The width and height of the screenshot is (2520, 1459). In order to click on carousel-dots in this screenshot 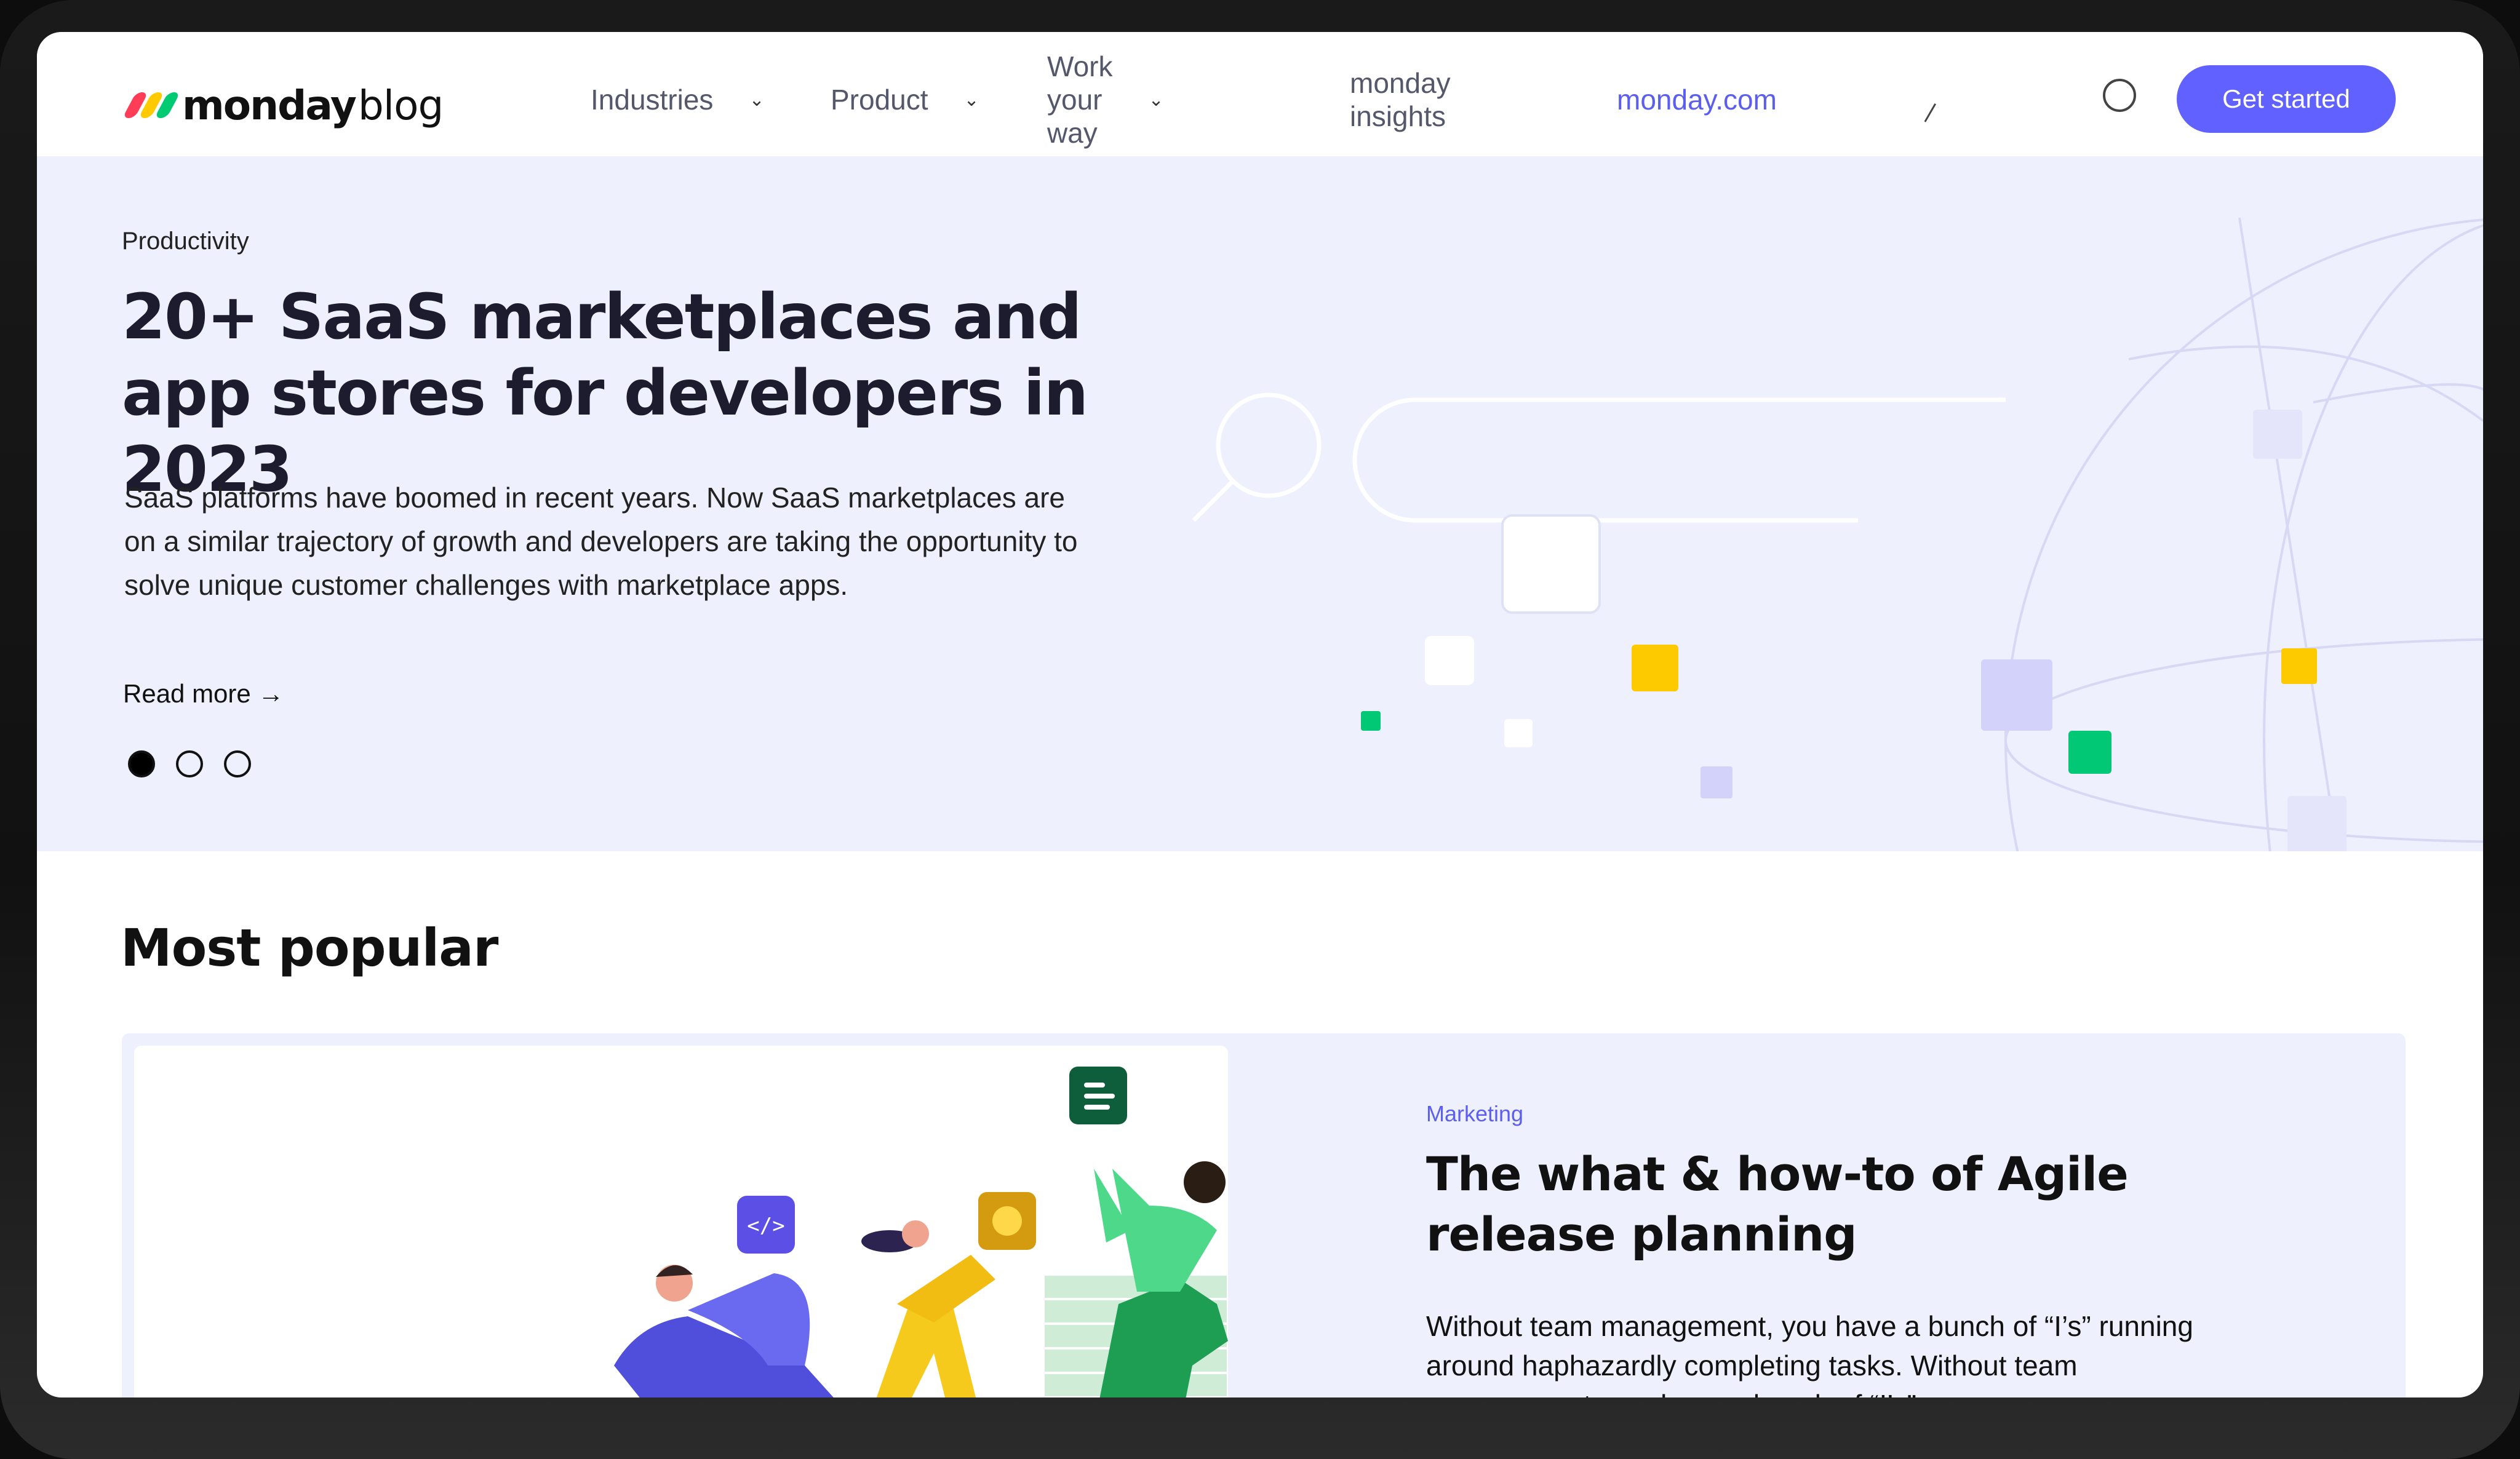, I will do `click(189, 763)`.